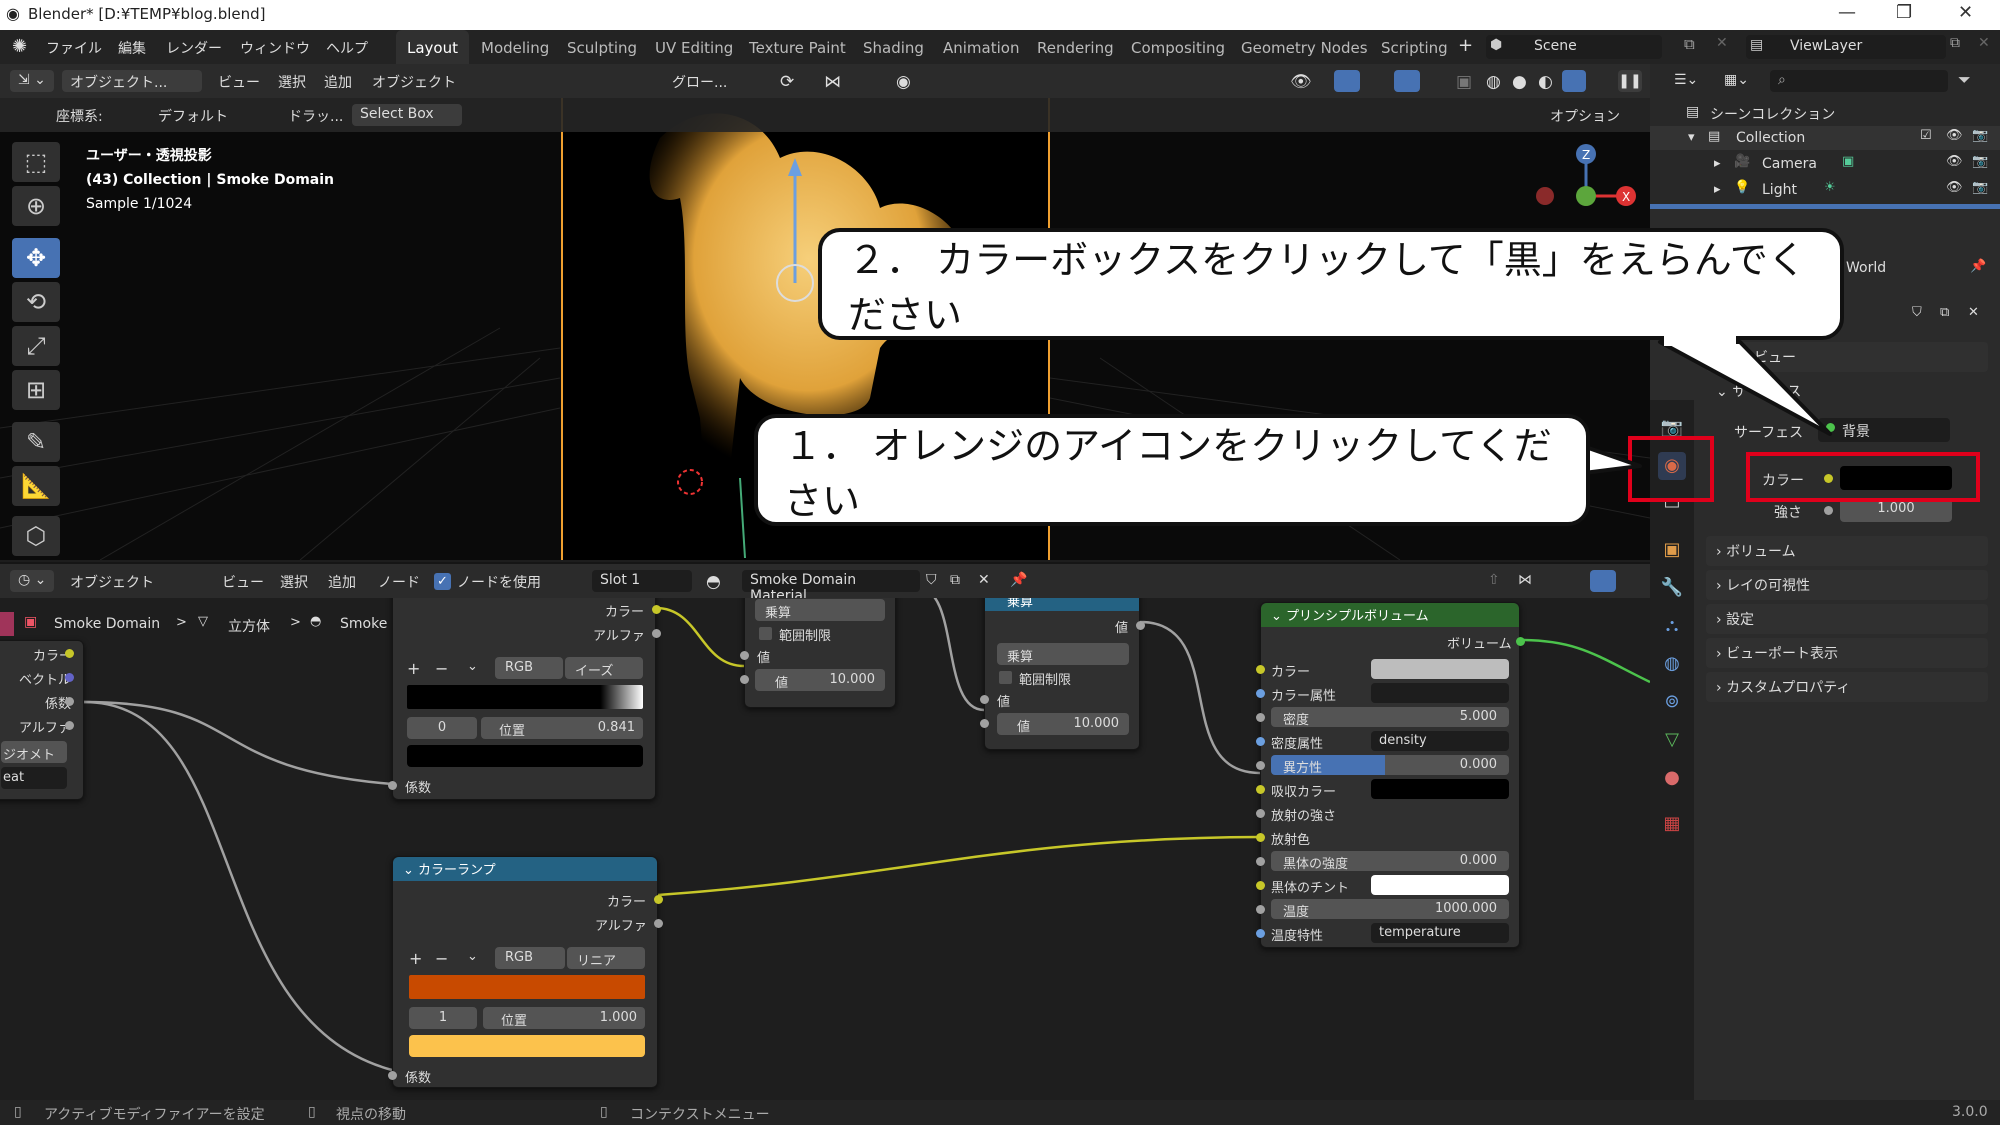 The image size is (2000, 1125). I want to click on callout-tails, so click(1695, 409).